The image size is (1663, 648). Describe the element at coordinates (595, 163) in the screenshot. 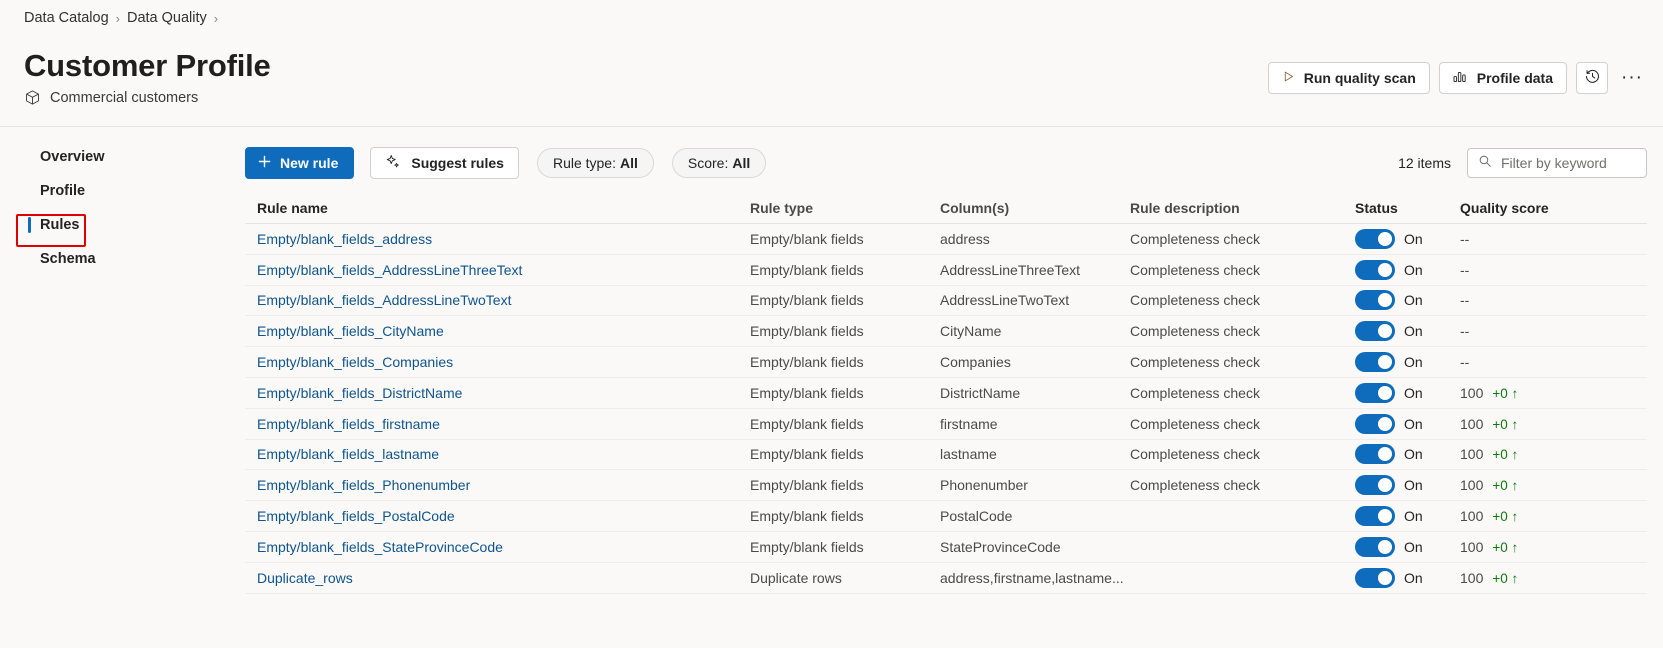

I see `rule-type-filter: Rule type: All` at that location.